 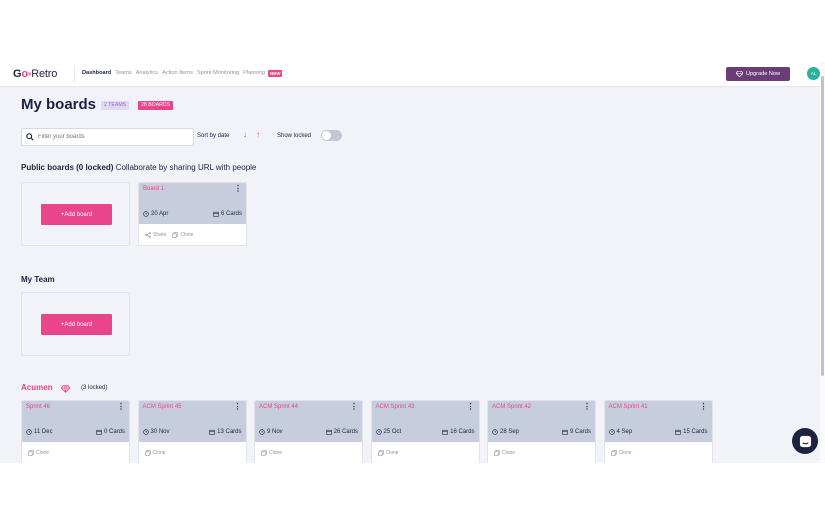 What do you see at coordinates (275, 73) in the screenshot?
I see `new-badge: NEW` at bounding box center [275, 73].